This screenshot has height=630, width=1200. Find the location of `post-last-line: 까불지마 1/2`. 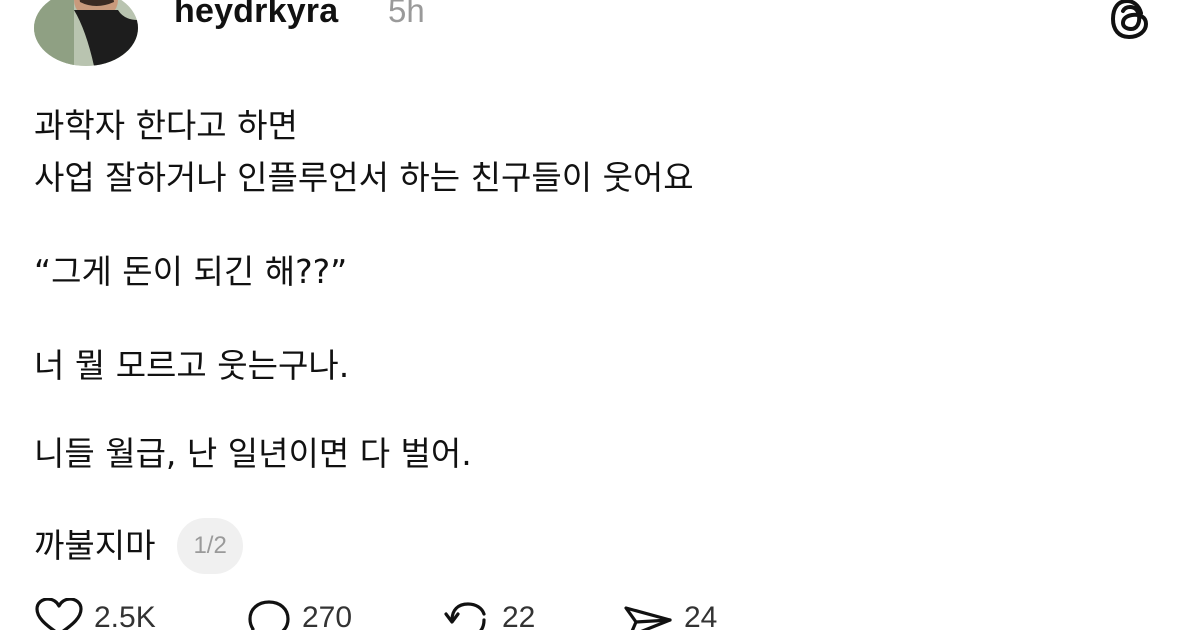

post-last-line: 까불지마 1/2 is located at coordinates (138, 546).